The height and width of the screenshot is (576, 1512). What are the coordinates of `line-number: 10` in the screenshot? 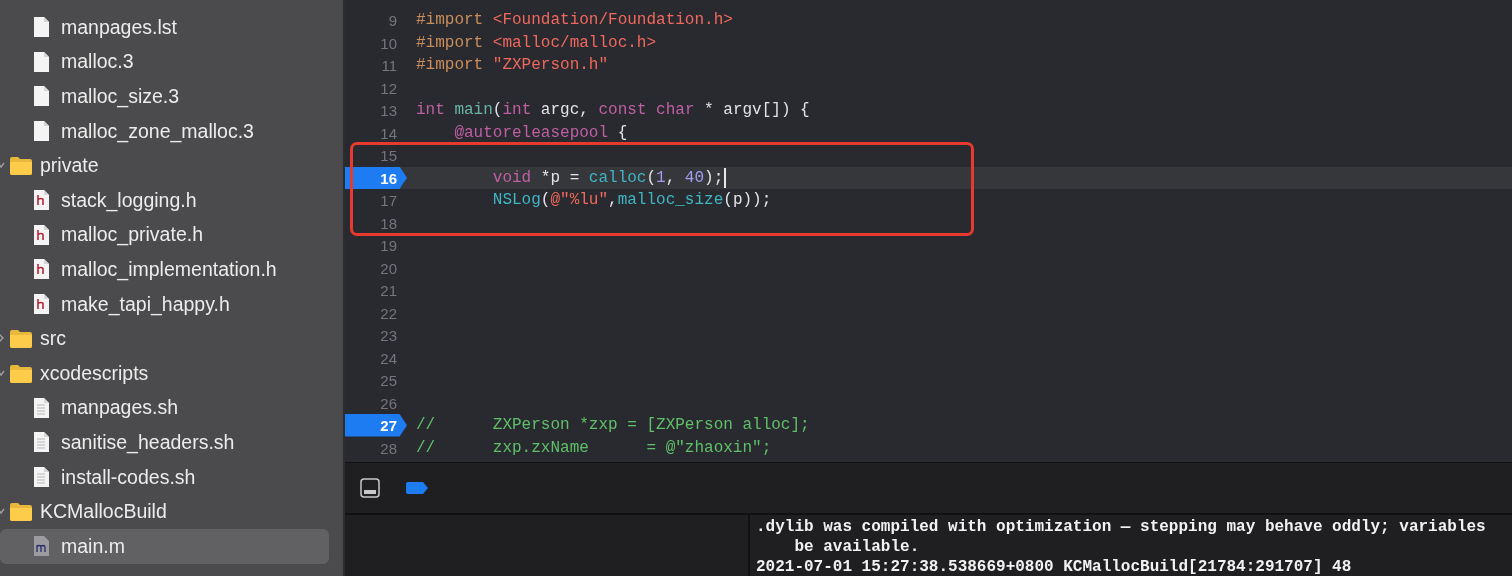 It's located at (388, 43).